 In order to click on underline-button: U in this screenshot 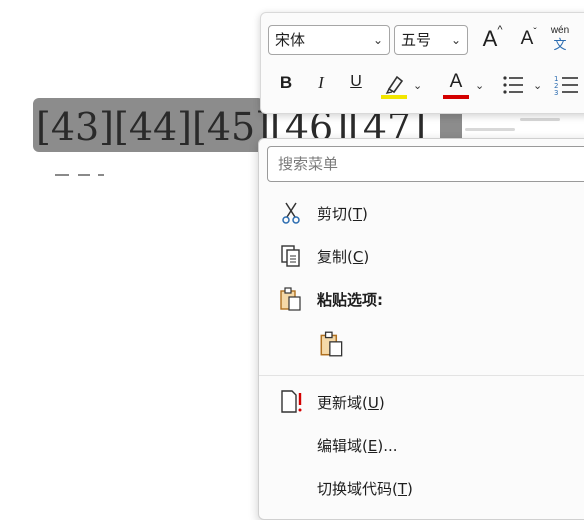, I will do `click(356, 86)`.